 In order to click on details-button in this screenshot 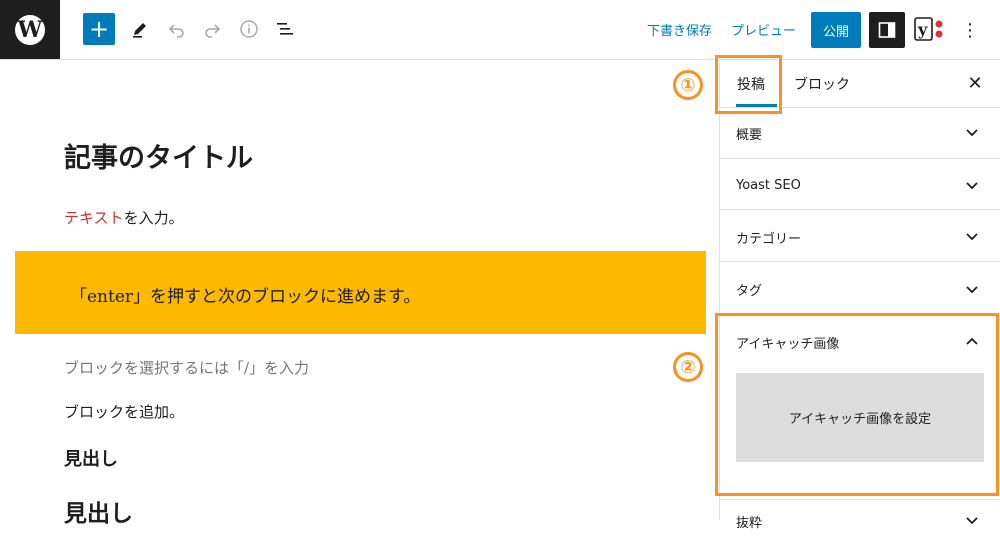, I will do `click(249, 29)`.